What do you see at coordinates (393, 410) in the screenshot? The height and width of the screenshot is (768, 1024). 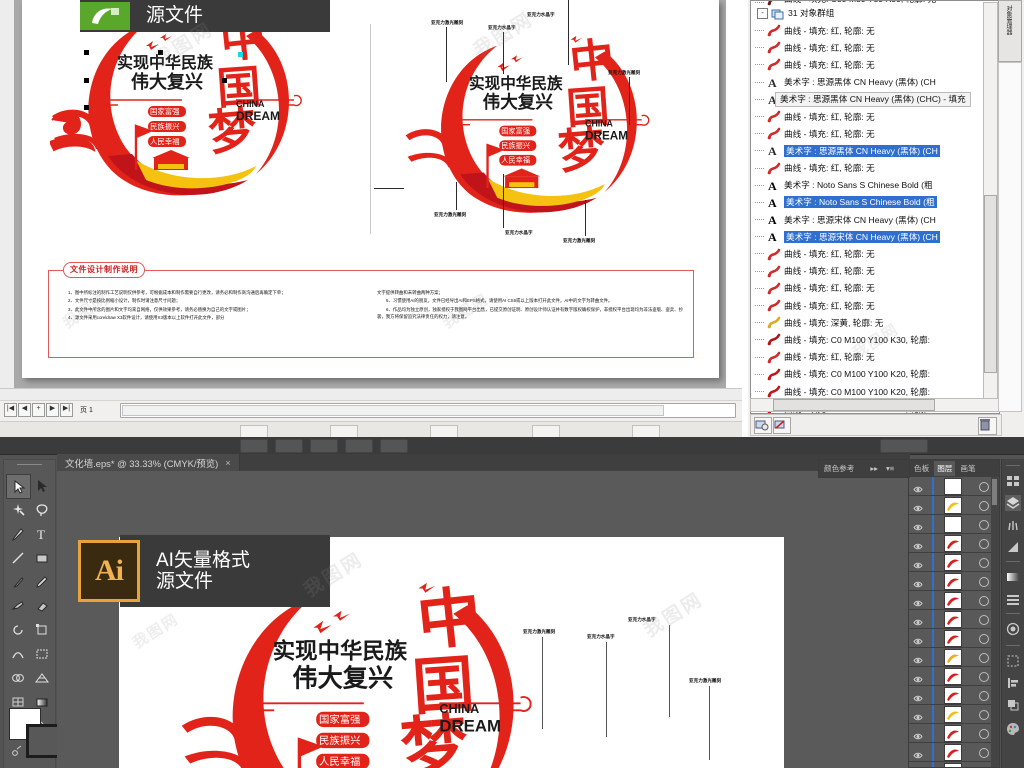 I see `horizontal-scroll-thumb` at bounding box center [393, 410].